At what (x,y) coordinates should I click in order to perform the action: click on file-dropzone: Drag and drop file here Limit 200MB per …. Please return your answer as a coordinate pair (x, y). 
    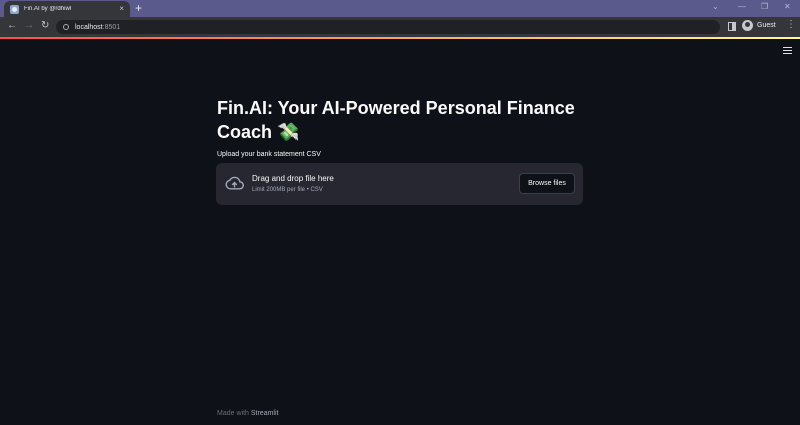
    Looking at the image, I should click on (399, 184).